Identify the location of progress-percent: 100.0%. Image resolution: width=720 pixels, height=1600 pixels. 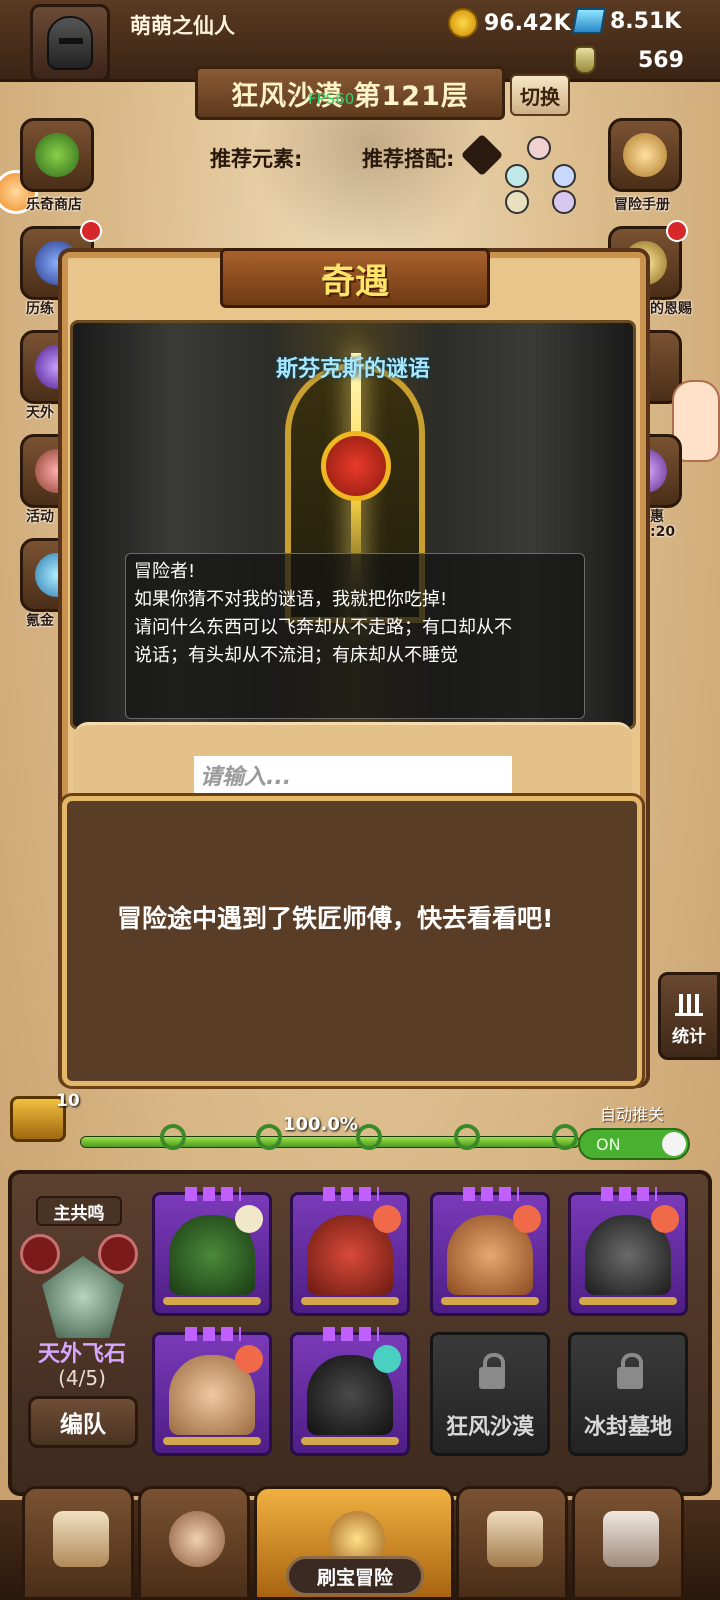
(320, 1124).